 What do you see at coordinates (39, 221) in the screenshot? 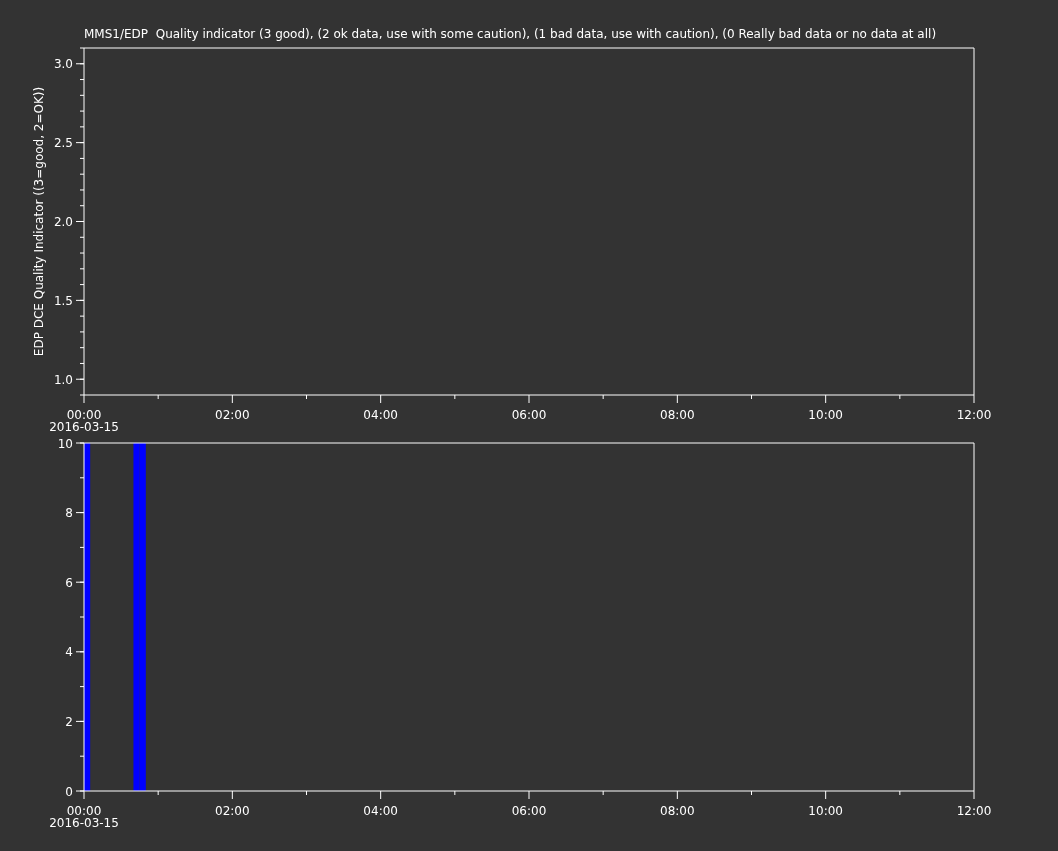
I see `y-axis-label: EDP DCE Quality Indicator ((3=good, 2=OK))` at bounding box center [39, 221].